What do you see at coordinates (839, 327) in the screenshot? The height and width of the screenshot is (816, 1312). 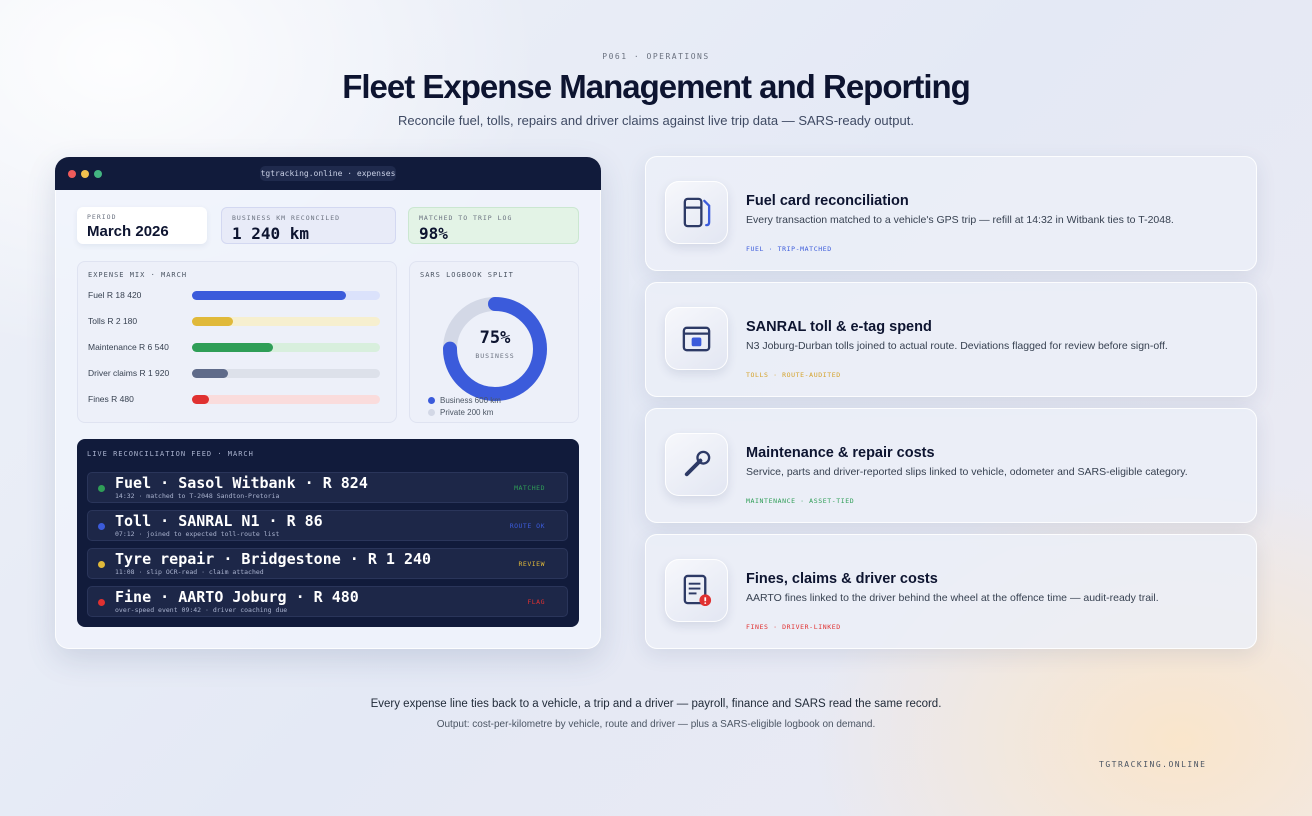 I see `feature-card-title: SANRAL toll & e-tag spend` at bounding box center [839, 327].